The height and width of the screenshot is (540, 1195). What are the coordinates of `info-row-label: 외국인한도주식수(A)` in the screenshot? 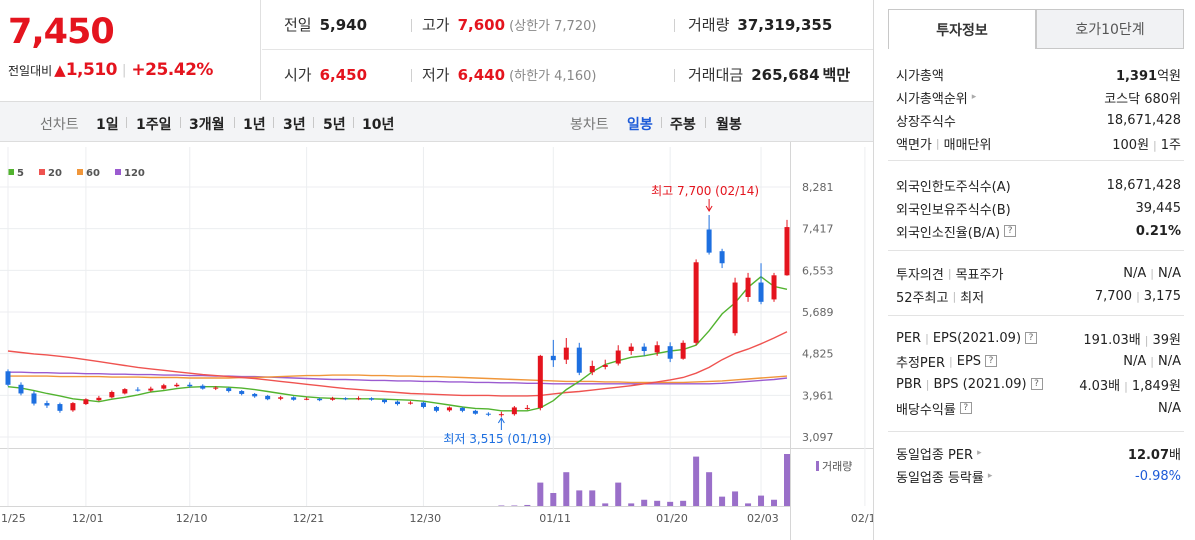 It's located at (953, 185).